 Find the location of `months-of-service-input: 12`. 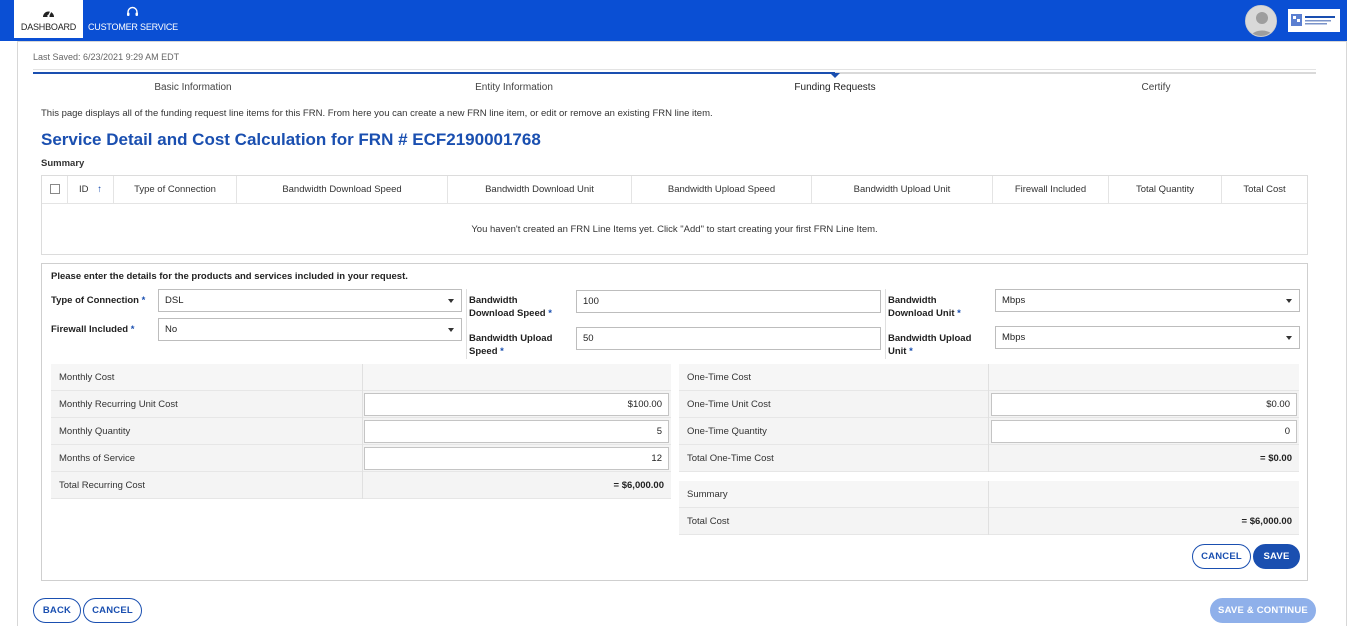

months-of-service-input: 12 is located at coordinates (516, 458).